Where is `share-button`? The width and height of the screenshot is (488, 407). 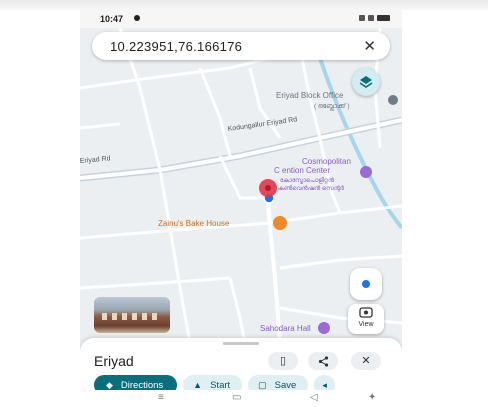
share-button is located at coordinates (323, 361).